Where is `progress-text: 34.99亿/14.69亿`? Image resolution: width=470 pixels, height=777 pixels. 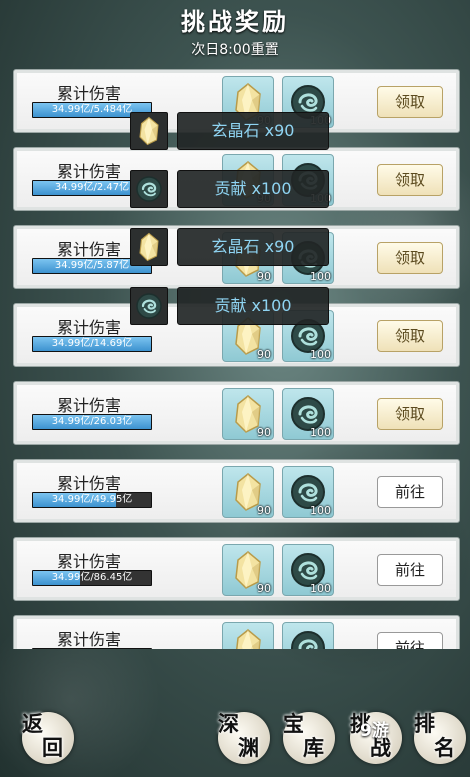
progress-text: 34.99亿/14.69亿 is located at coordinates (92, 343).